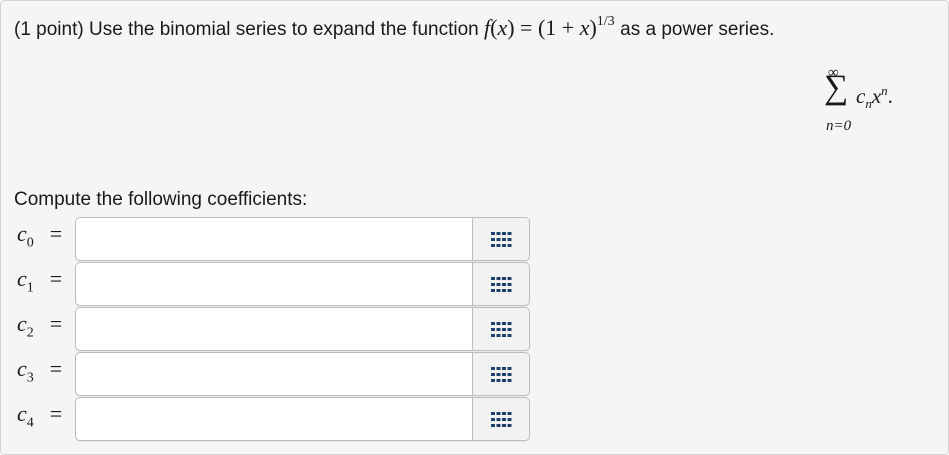 The height and width of the screenshot is (455, 949). Describe the element at coordinates (39, 416) in the screenshot. I see `coefficient-label-4: c4 =` at that location.